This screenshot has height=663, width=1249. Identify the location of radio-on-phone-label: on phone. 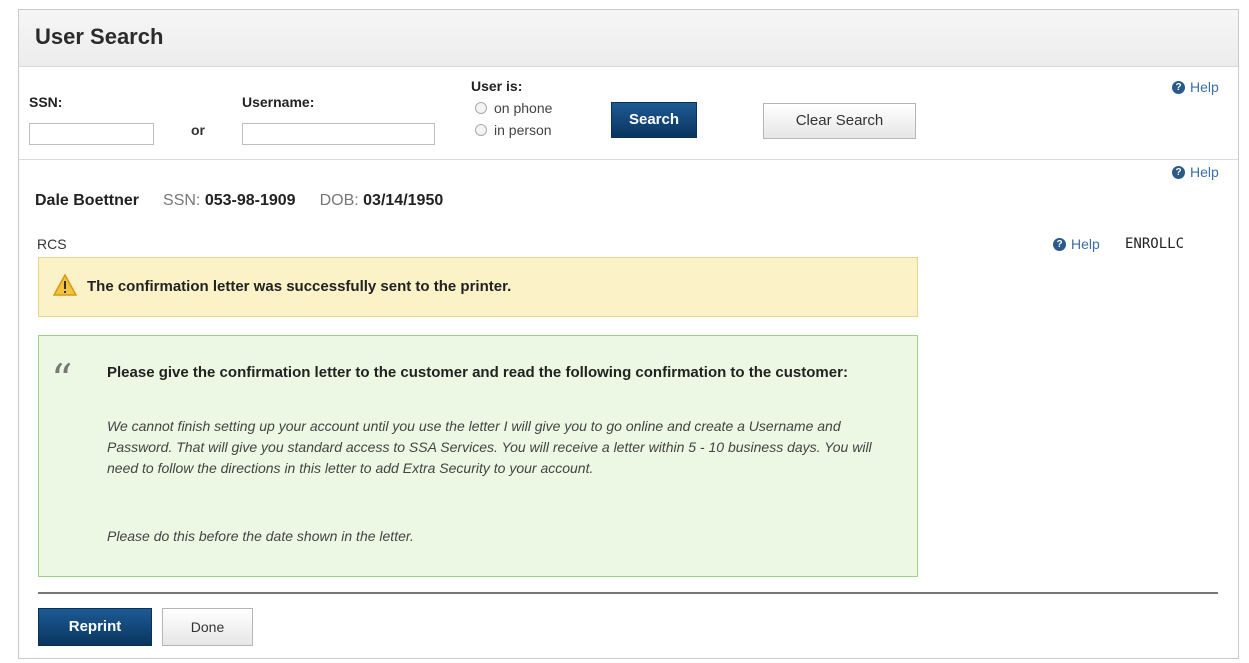
(523, 108).